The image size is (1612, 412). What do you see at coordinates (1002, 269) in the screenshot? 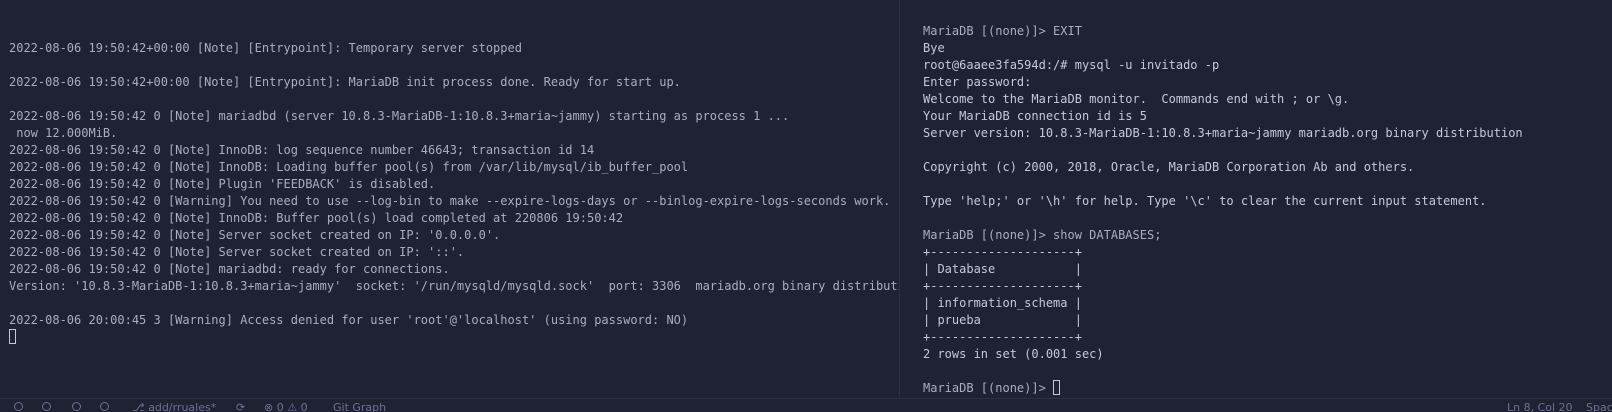
I see `sql-line: | Database |` at bounding box center [1002, 269].